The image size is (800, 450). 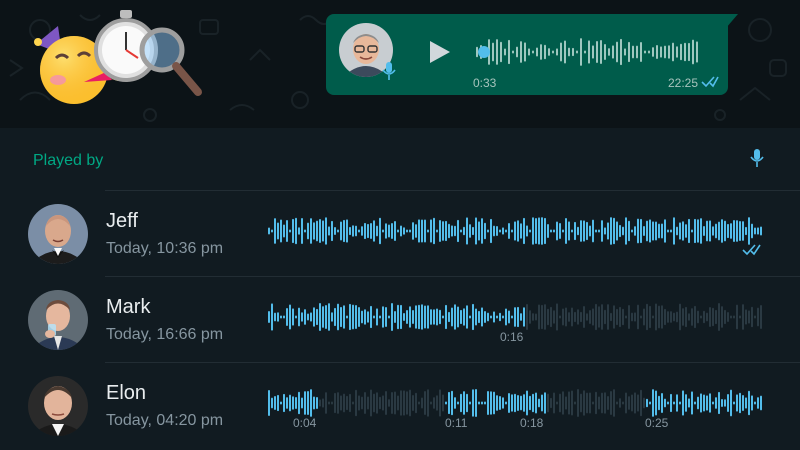 I want to click on play-icon, so click(x=439, y=52).